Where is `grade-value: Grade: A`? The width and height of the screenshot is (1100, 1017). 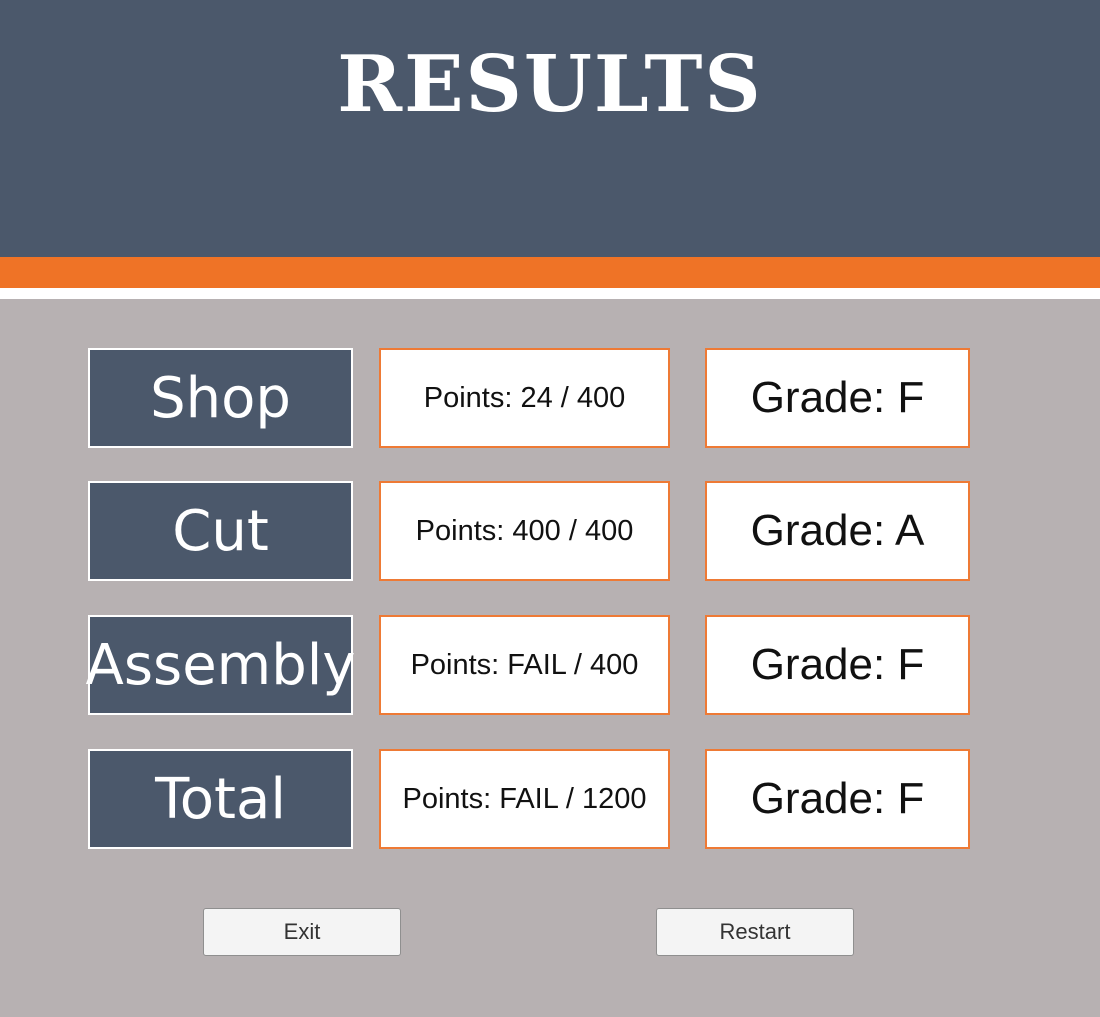 grade-value: Grade: A is located at coordinates (837, 531).